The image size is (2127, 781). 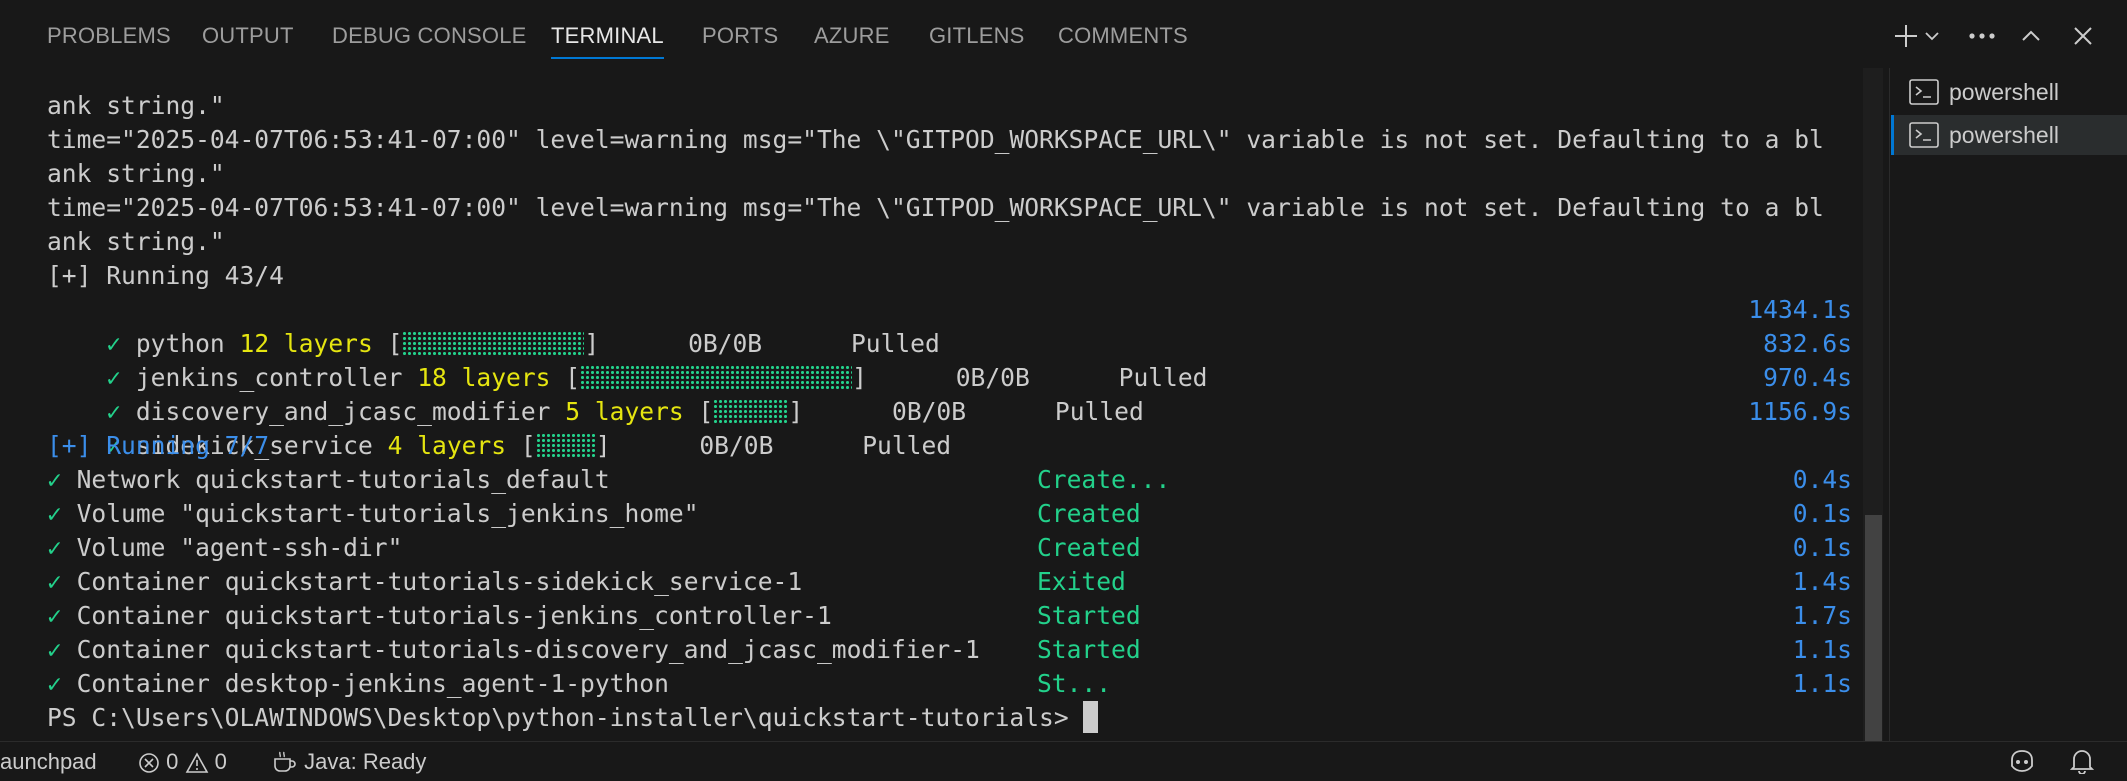 What do you see at coordinates (196, 762) in the screenshot?
I see `warning-icon` at bounding box center [196, 762].